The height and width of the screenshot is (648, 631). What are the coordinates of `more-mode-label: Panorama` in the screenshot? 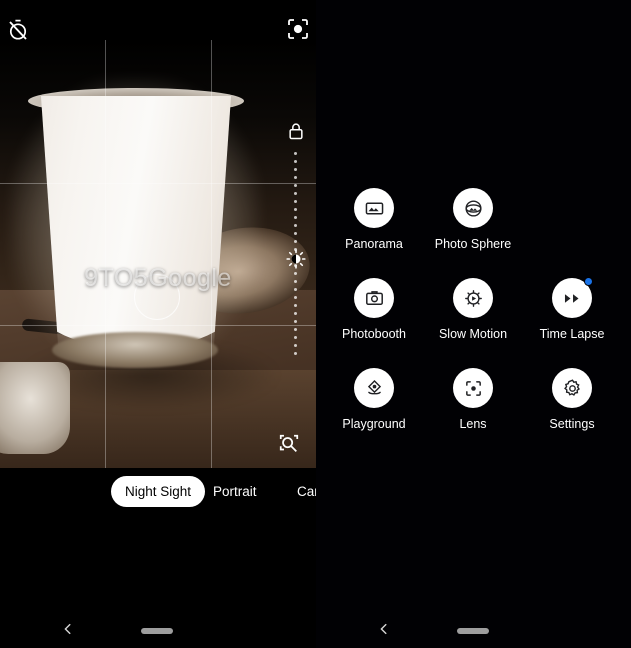 It's located at (374, 244).